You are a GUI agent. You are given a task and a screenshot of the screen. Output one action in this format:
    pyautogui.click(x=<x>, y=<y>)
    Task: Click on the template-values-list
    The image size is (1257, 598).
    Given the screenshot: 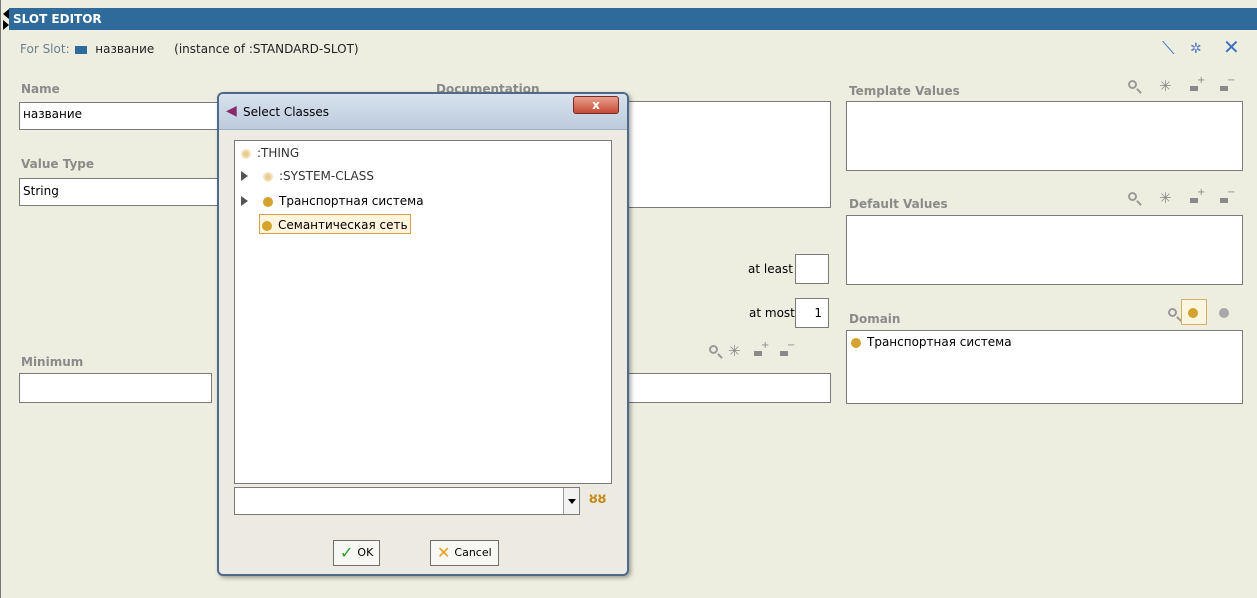 What is the action you would take?
    pyautogui.click(x=1044, y=136)
    